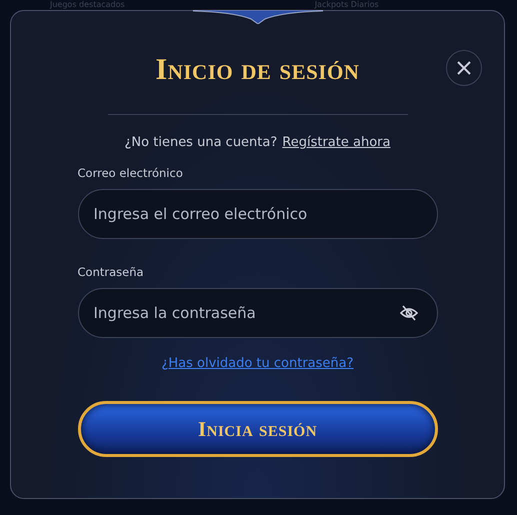 This screenshot has width=517, height=515. I want to click on signup-prompt: ¿No tienes una cuenta?, so click(201, 142).